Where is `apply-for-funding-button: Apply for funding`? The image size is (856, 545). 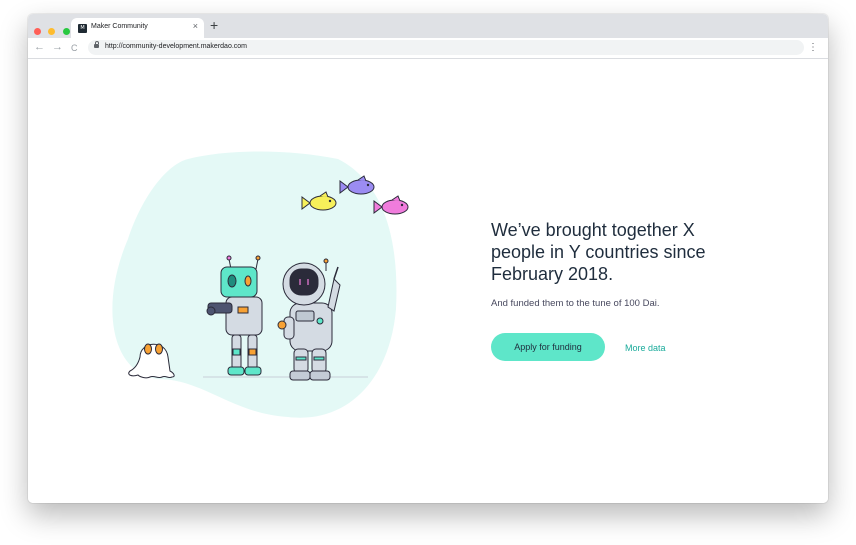 apply-for-funding-button: Apply for funding is located at coordinates (548, 347).